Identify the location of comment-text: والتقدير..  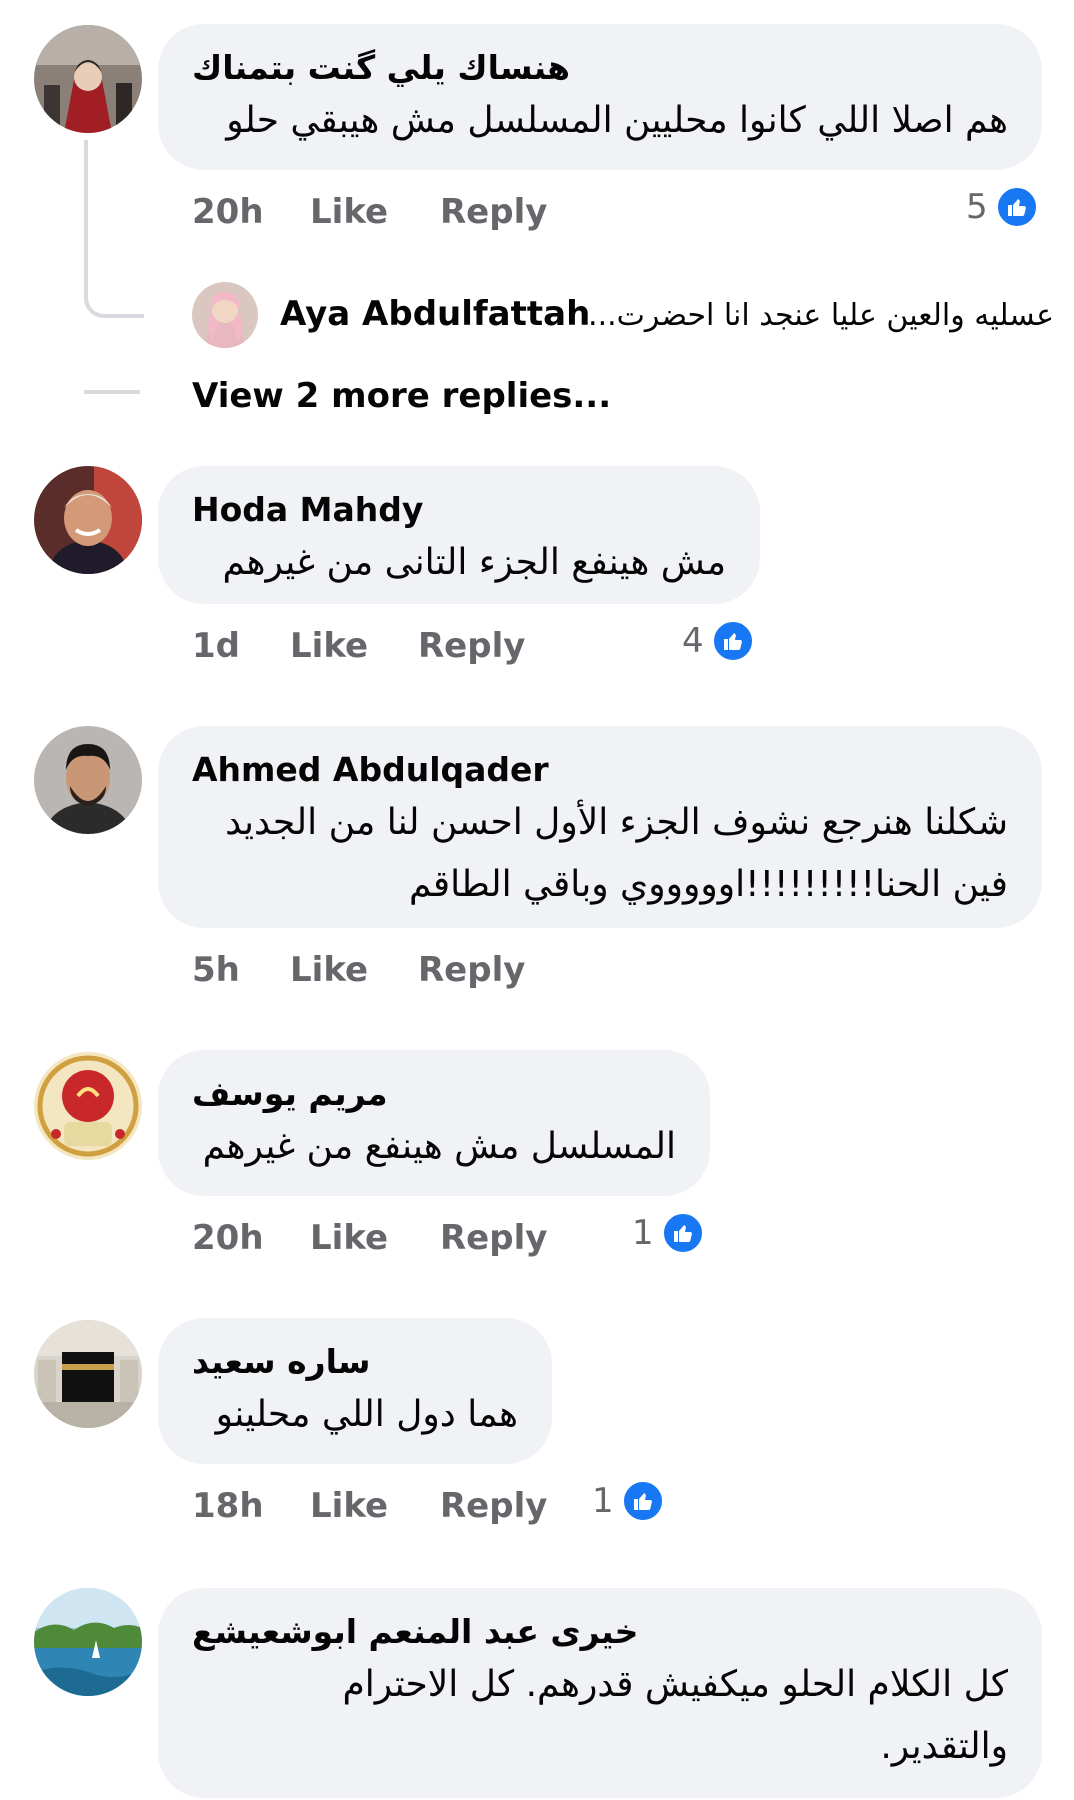
(944, 1746).